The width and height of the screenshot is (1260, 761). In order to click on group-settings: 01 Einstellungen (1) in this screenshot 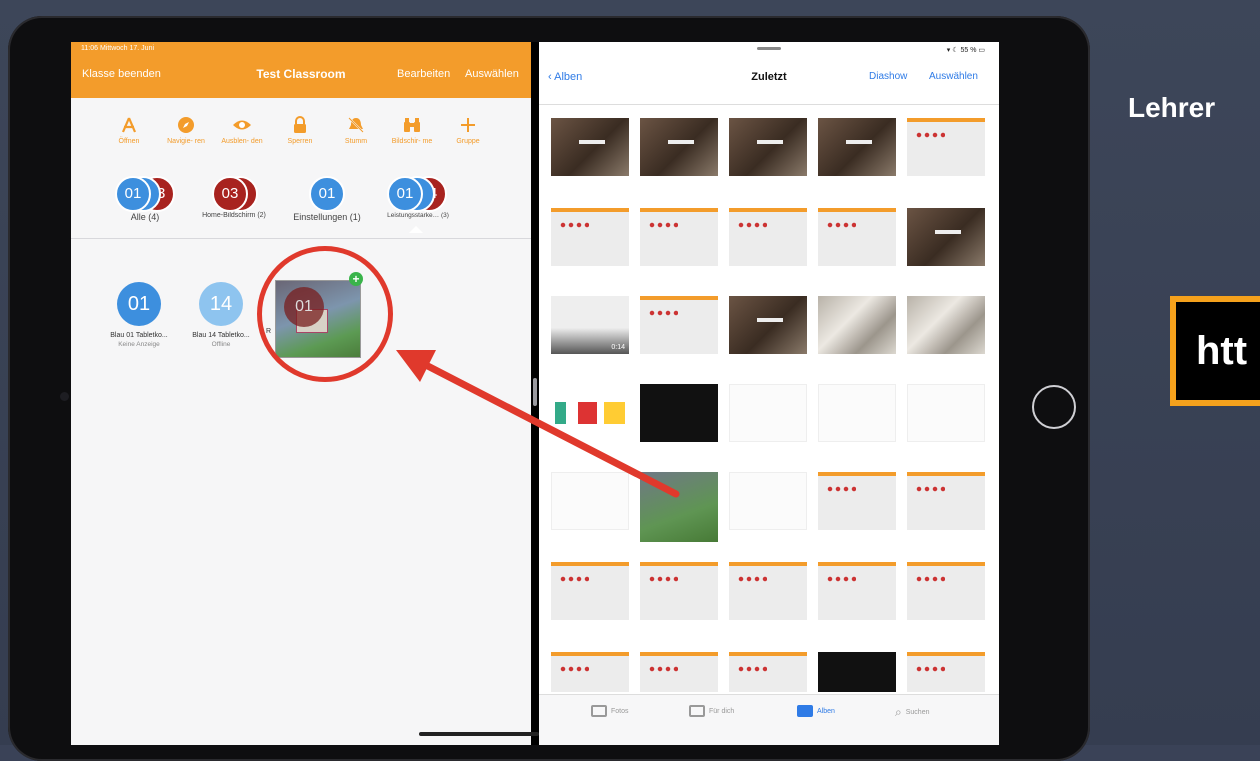, I will do `click(327, 199)`.